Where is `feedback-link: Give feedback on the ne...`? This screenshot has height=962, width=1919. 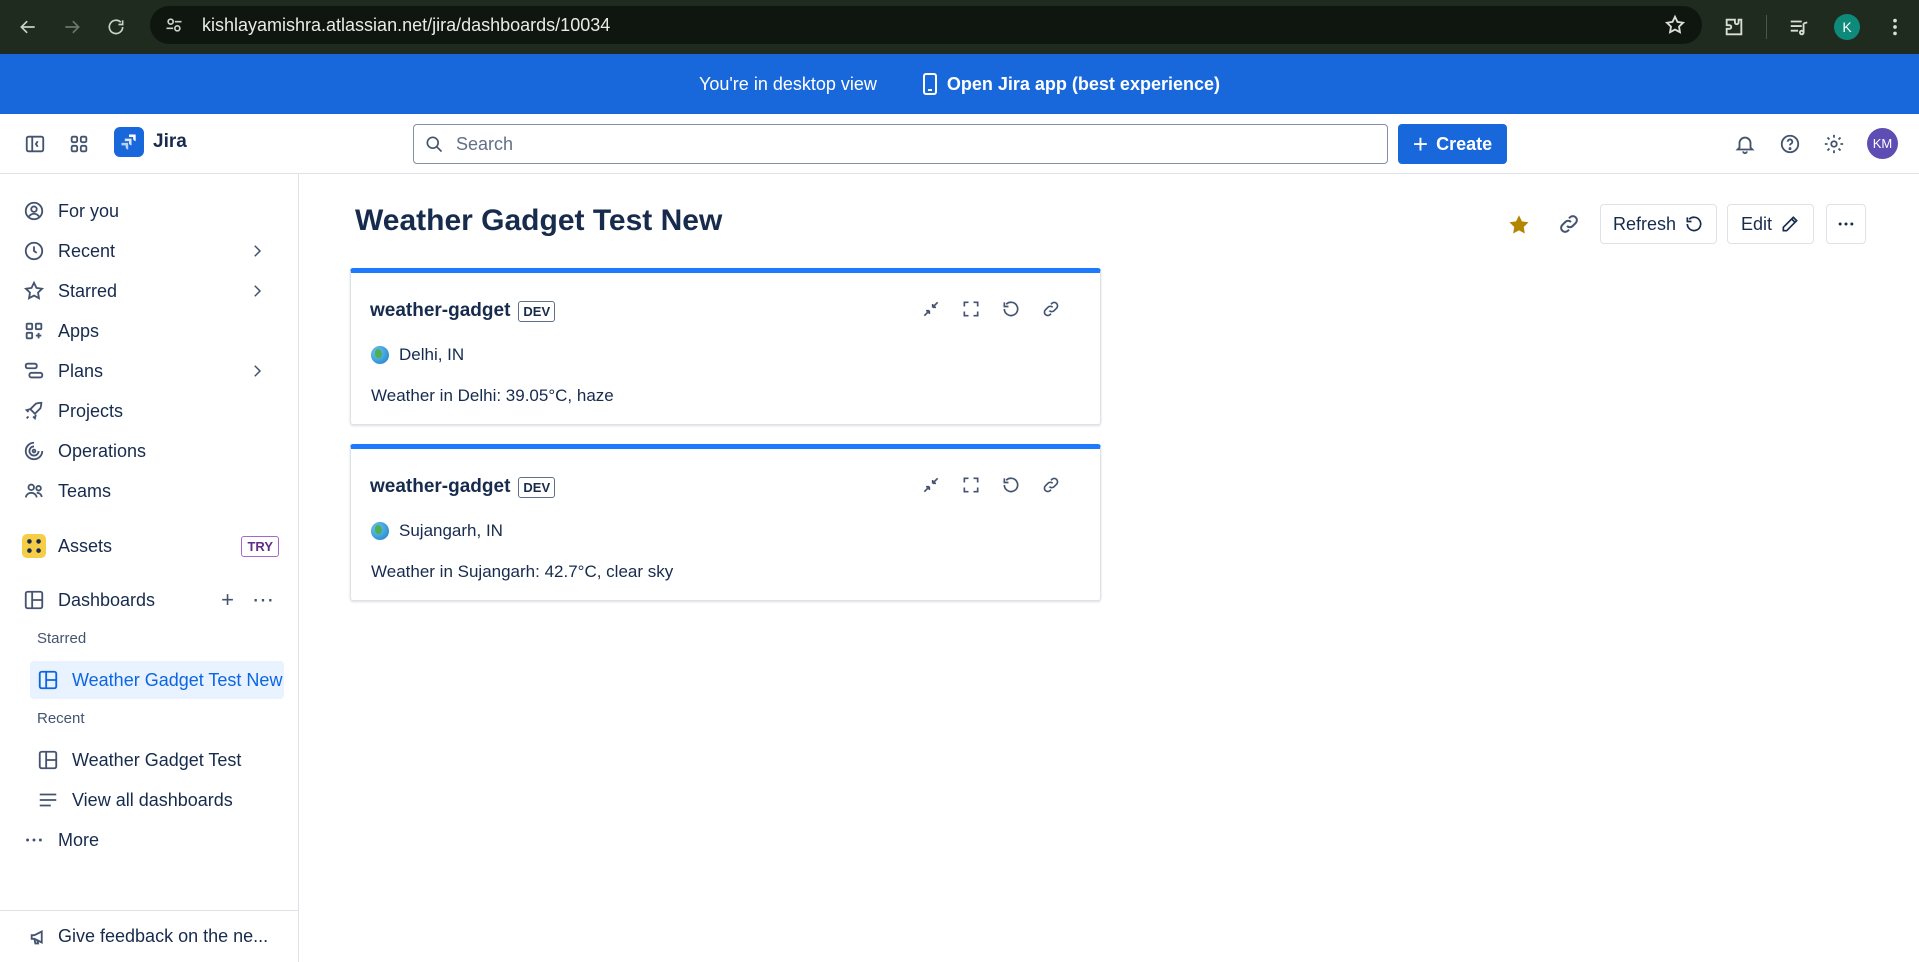 feedback-link: Give feedback on the ne... is located at coordinates (149, 936).